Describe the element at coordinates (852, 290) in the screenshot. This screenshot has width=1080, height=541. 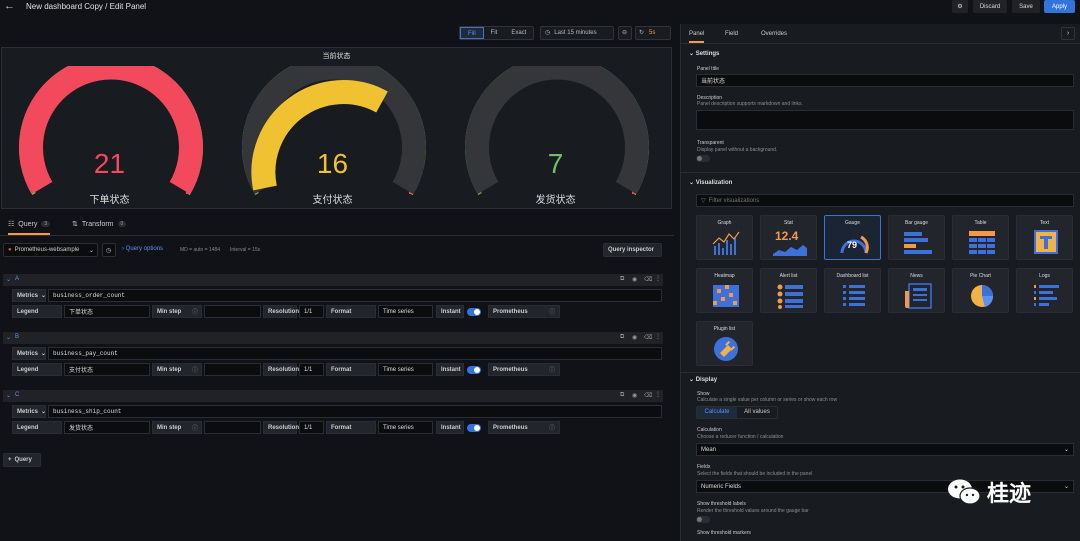
I see `viz-dashboard-list: Dashboard list` at that location.